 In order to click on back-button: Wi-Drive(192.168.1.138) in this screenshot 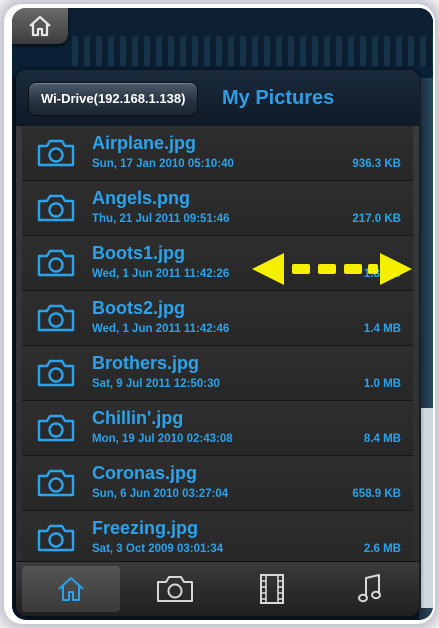, I will do `click(113, 99)`.